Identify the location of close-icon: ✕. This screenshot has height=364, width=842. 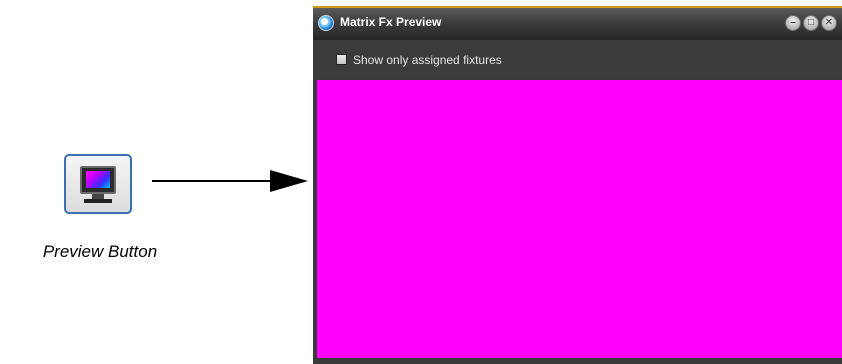
(829, 22).